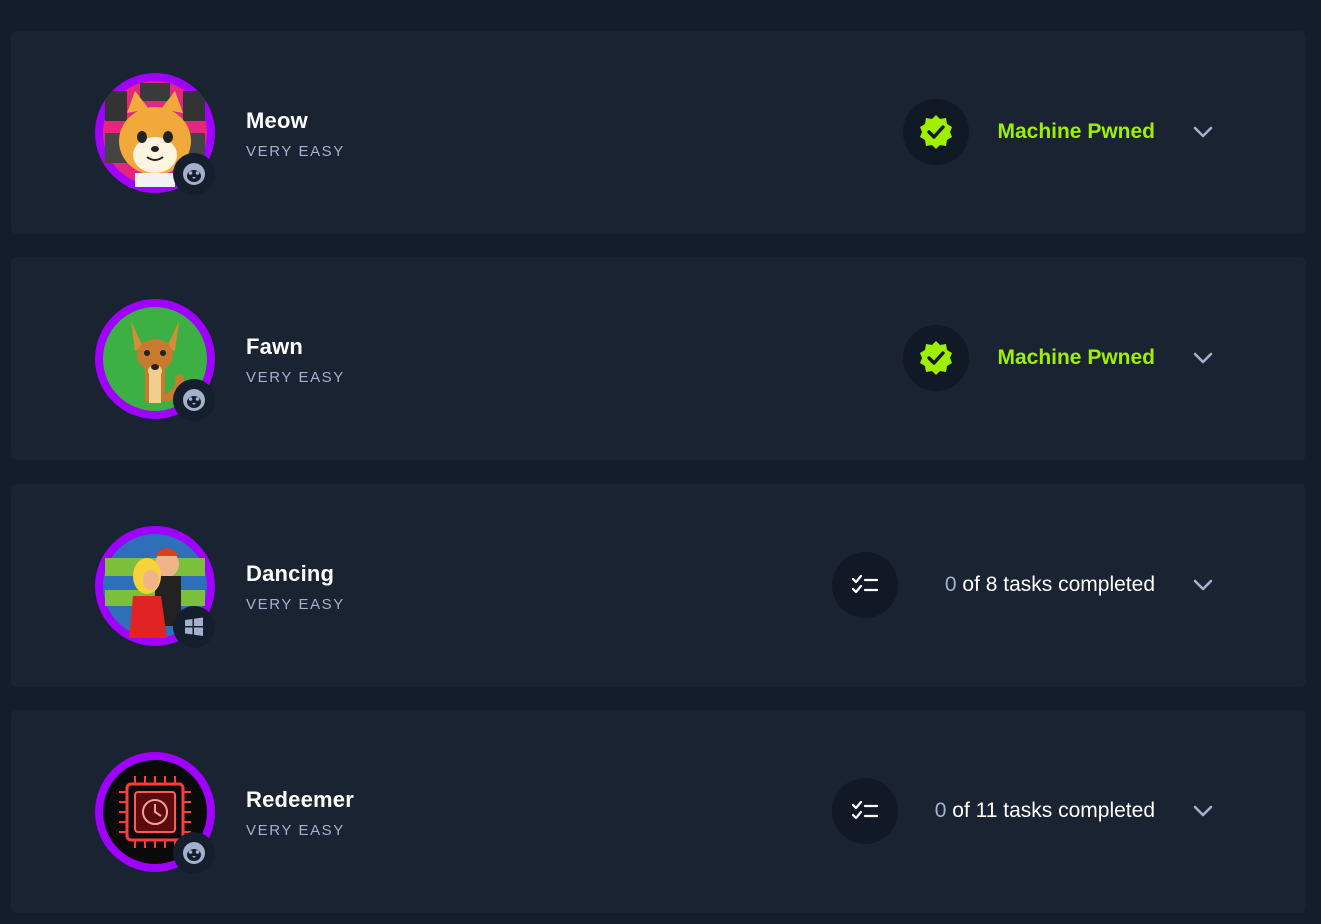 This screenshot has height=924, width=1321. I want to click on tasks-progress: 0 of 11 tasks completed, so click(1045, 811).